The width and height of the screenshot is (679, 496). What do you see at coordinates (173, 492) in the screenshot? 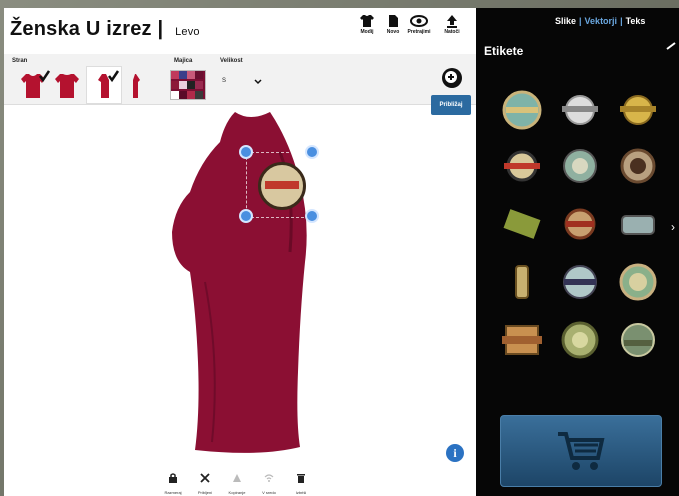
I see `lock-button-label: Razmeraj` at bounding box center [173, 492].